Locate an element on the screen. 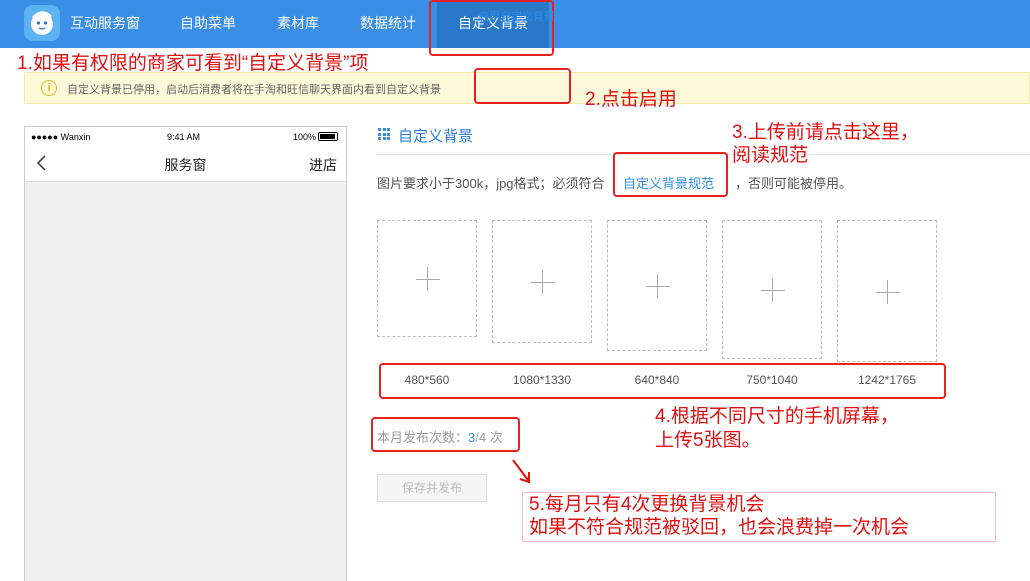 The width and height of the screenshot is (1030, 581). annotation-2: 2.点击启用 is located at coordinates (631, 99).